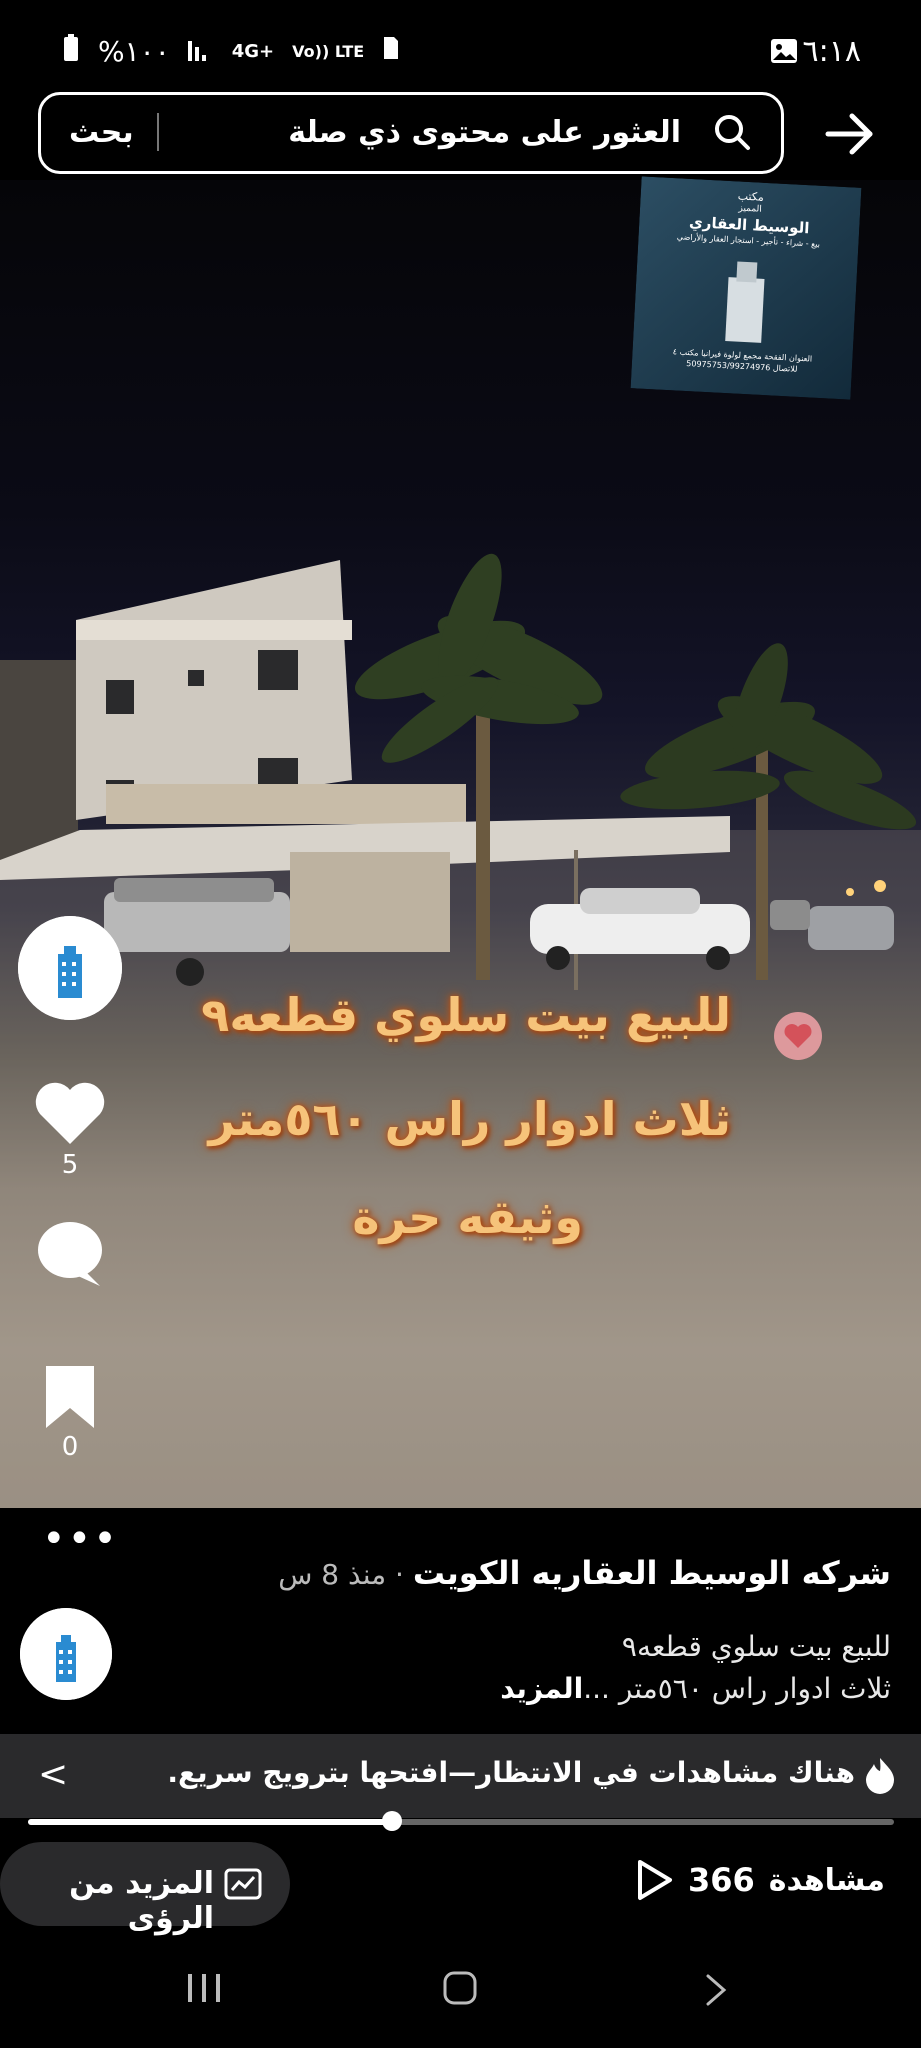 This screenshot has height=2048, width=921. I want to click on recent-apps-icon, so click(204, 1988).